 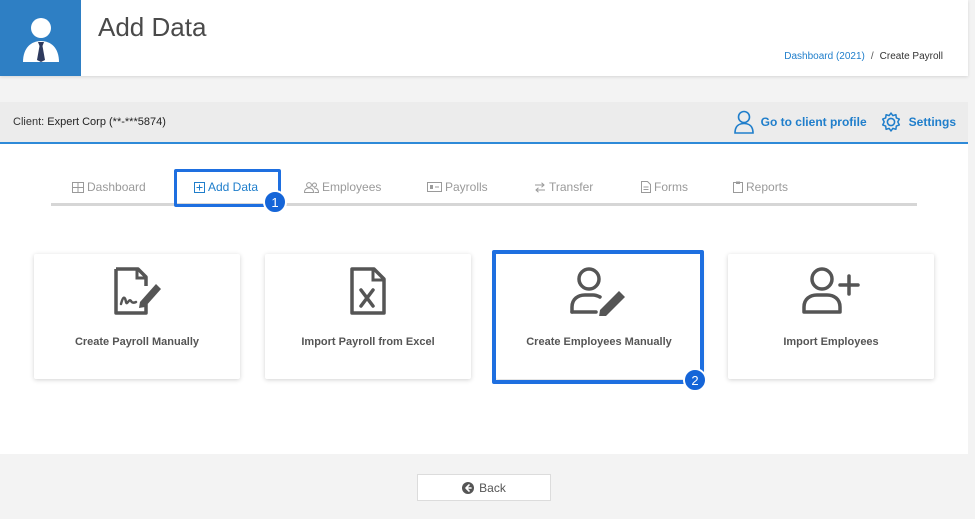 What do you see at coordinates (540, 187) in the screenshot?
I see `transfer-icon` at bounding box center [540, 187].